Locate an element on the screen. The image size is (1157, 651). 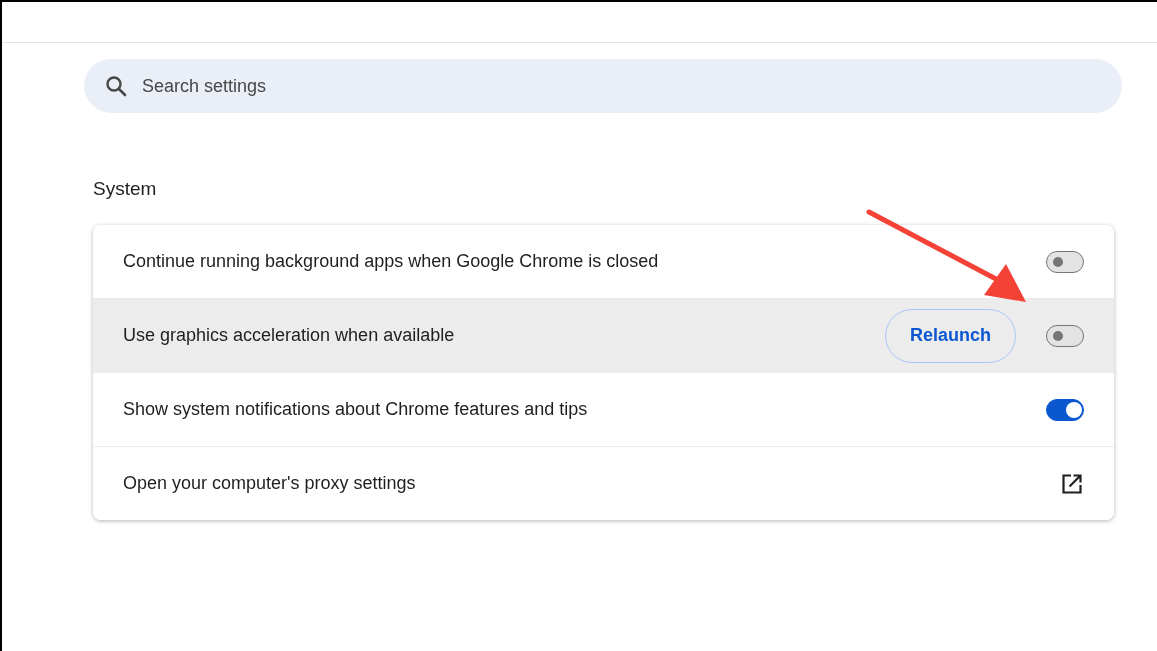
section-title: System is located at coordinates (125, 189).